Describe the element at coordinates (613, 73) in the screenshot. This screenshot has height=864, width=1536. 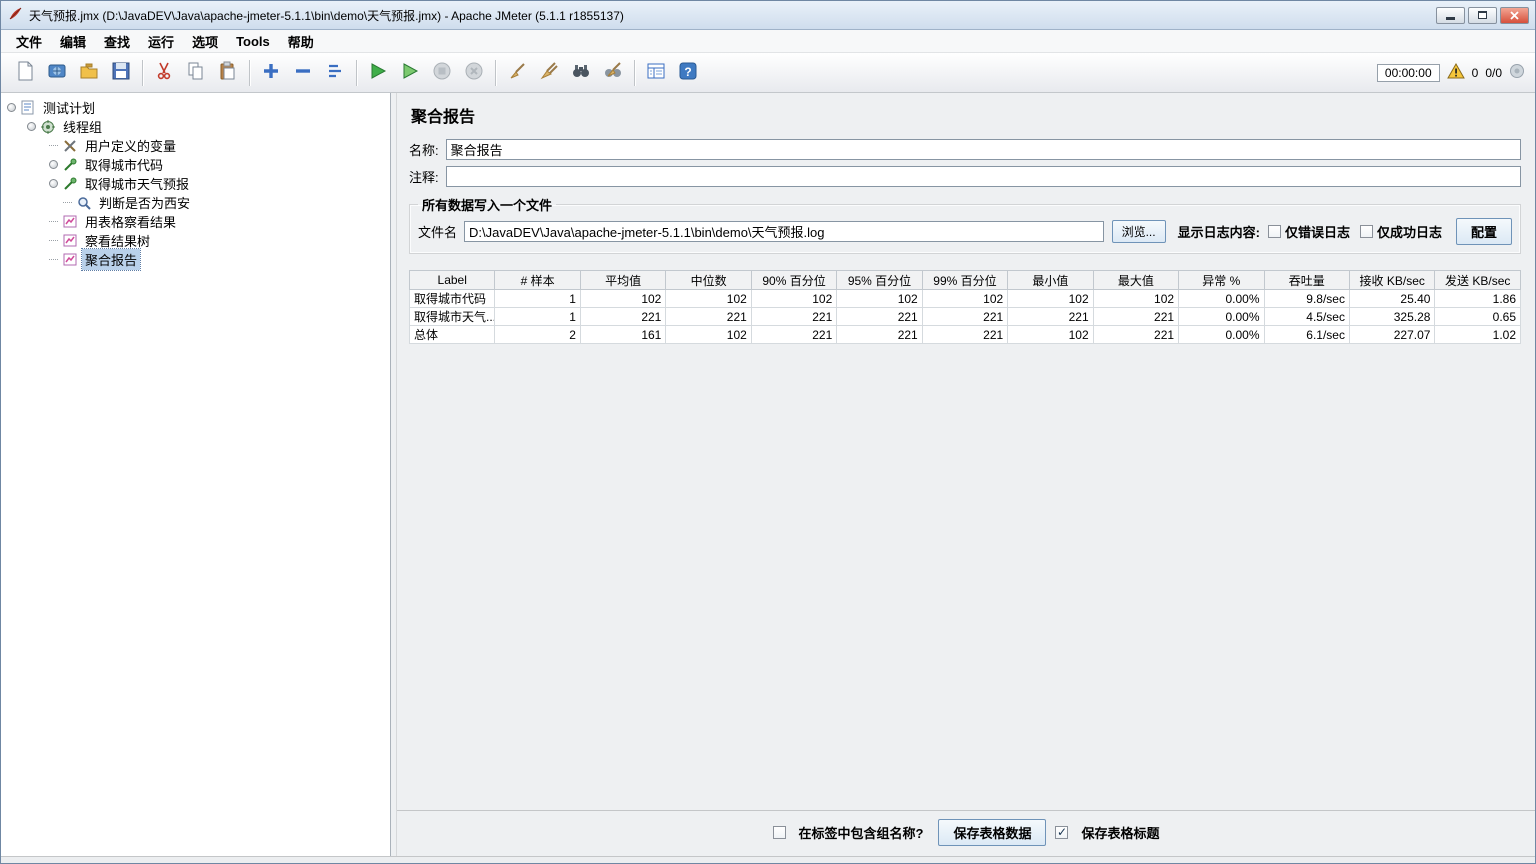
I see `search-reset-button` at that location.